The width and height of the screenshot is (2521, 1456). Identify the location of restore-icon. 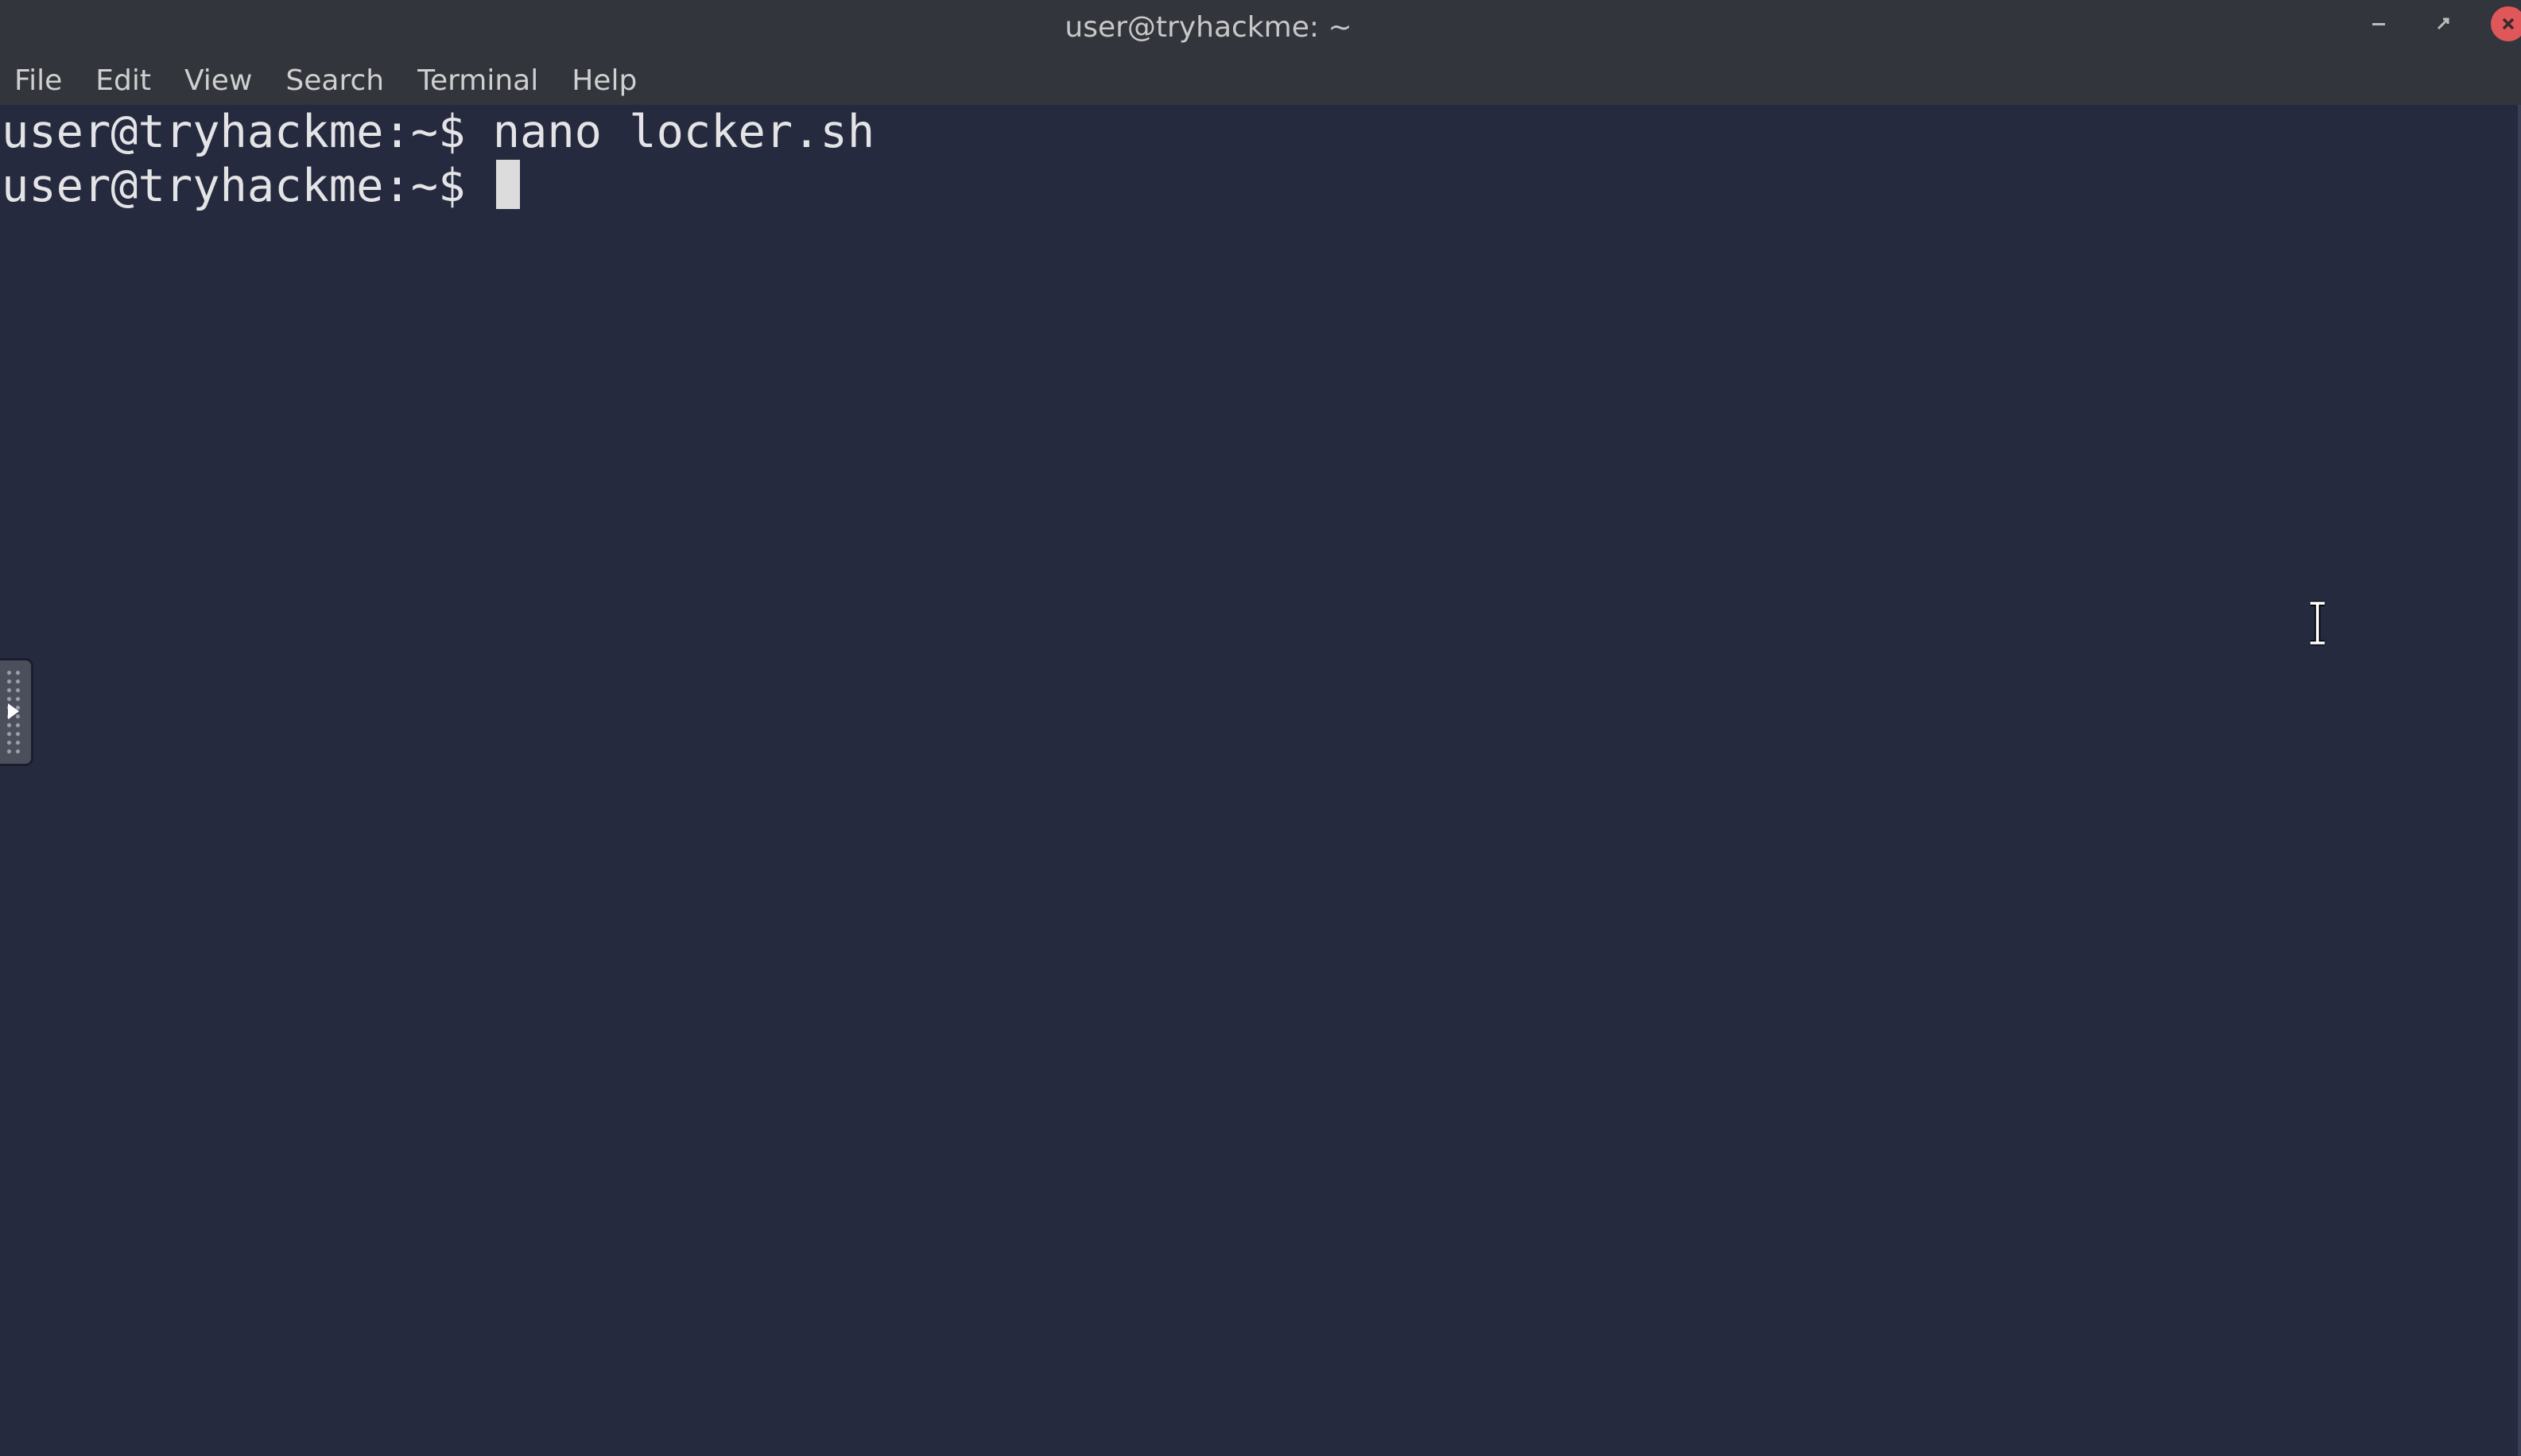
(2443, 23).